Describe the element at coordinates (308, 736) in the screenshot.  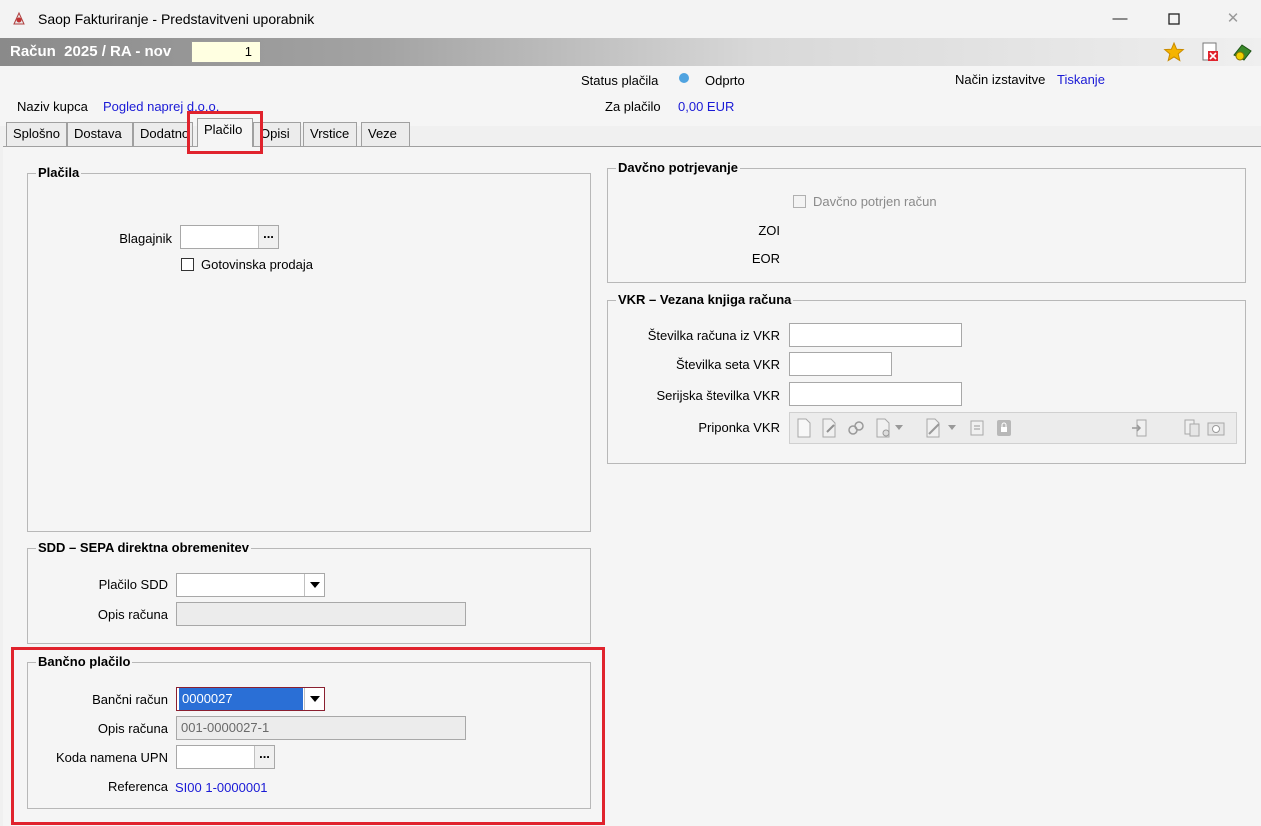
I see `bancno-highlight` at that location.